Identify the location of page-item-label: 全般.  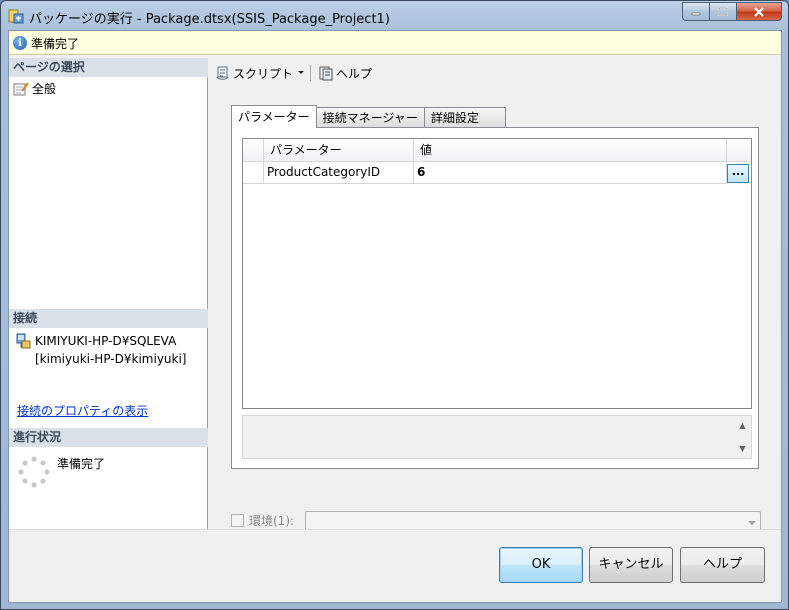
(44, 89).